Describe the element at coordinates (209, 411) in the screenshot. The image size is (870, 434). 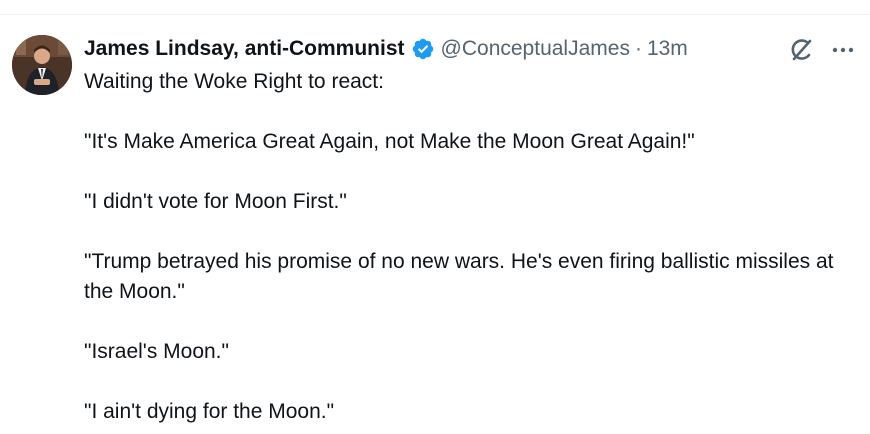
I see `tweet-paragraph: "I ain't dying for the Moon."` at that location.